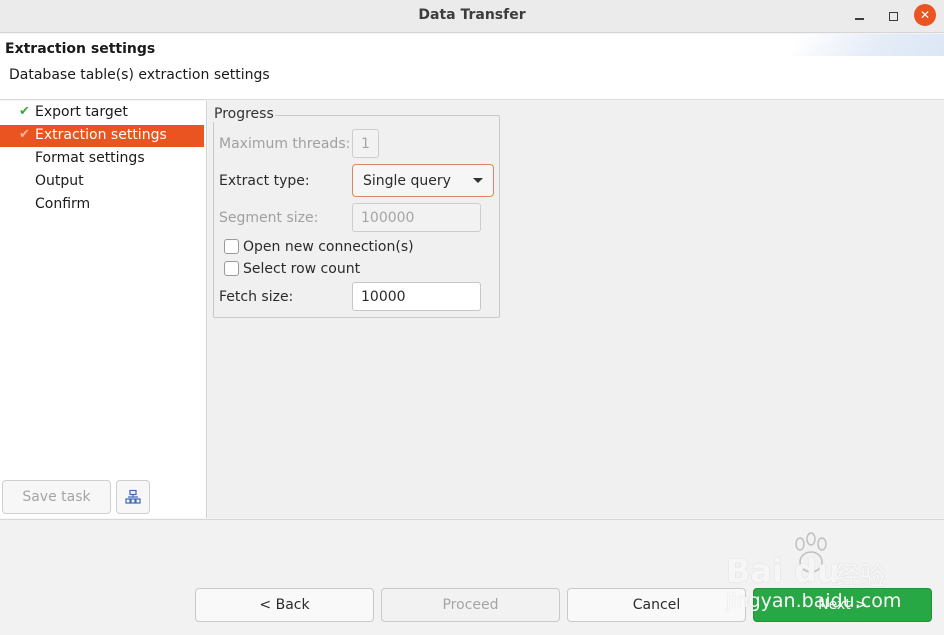  What do you see at coordinates (139, 75) in the screenshot?
I see `page-subtitle: Database table(s) extraction settings` at bounding box center [139, 75].